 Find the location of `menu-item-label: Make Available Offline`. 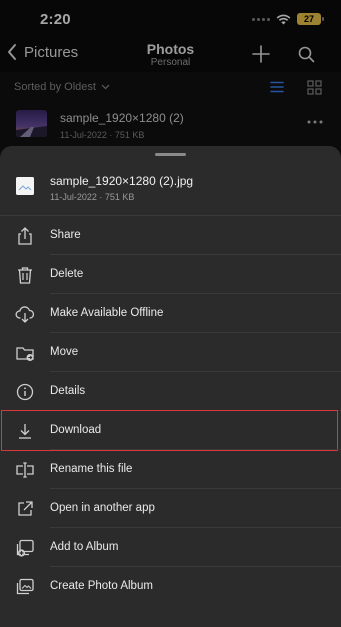

menu-item-label: Make Available Offline is located at coordinates (107, 313).